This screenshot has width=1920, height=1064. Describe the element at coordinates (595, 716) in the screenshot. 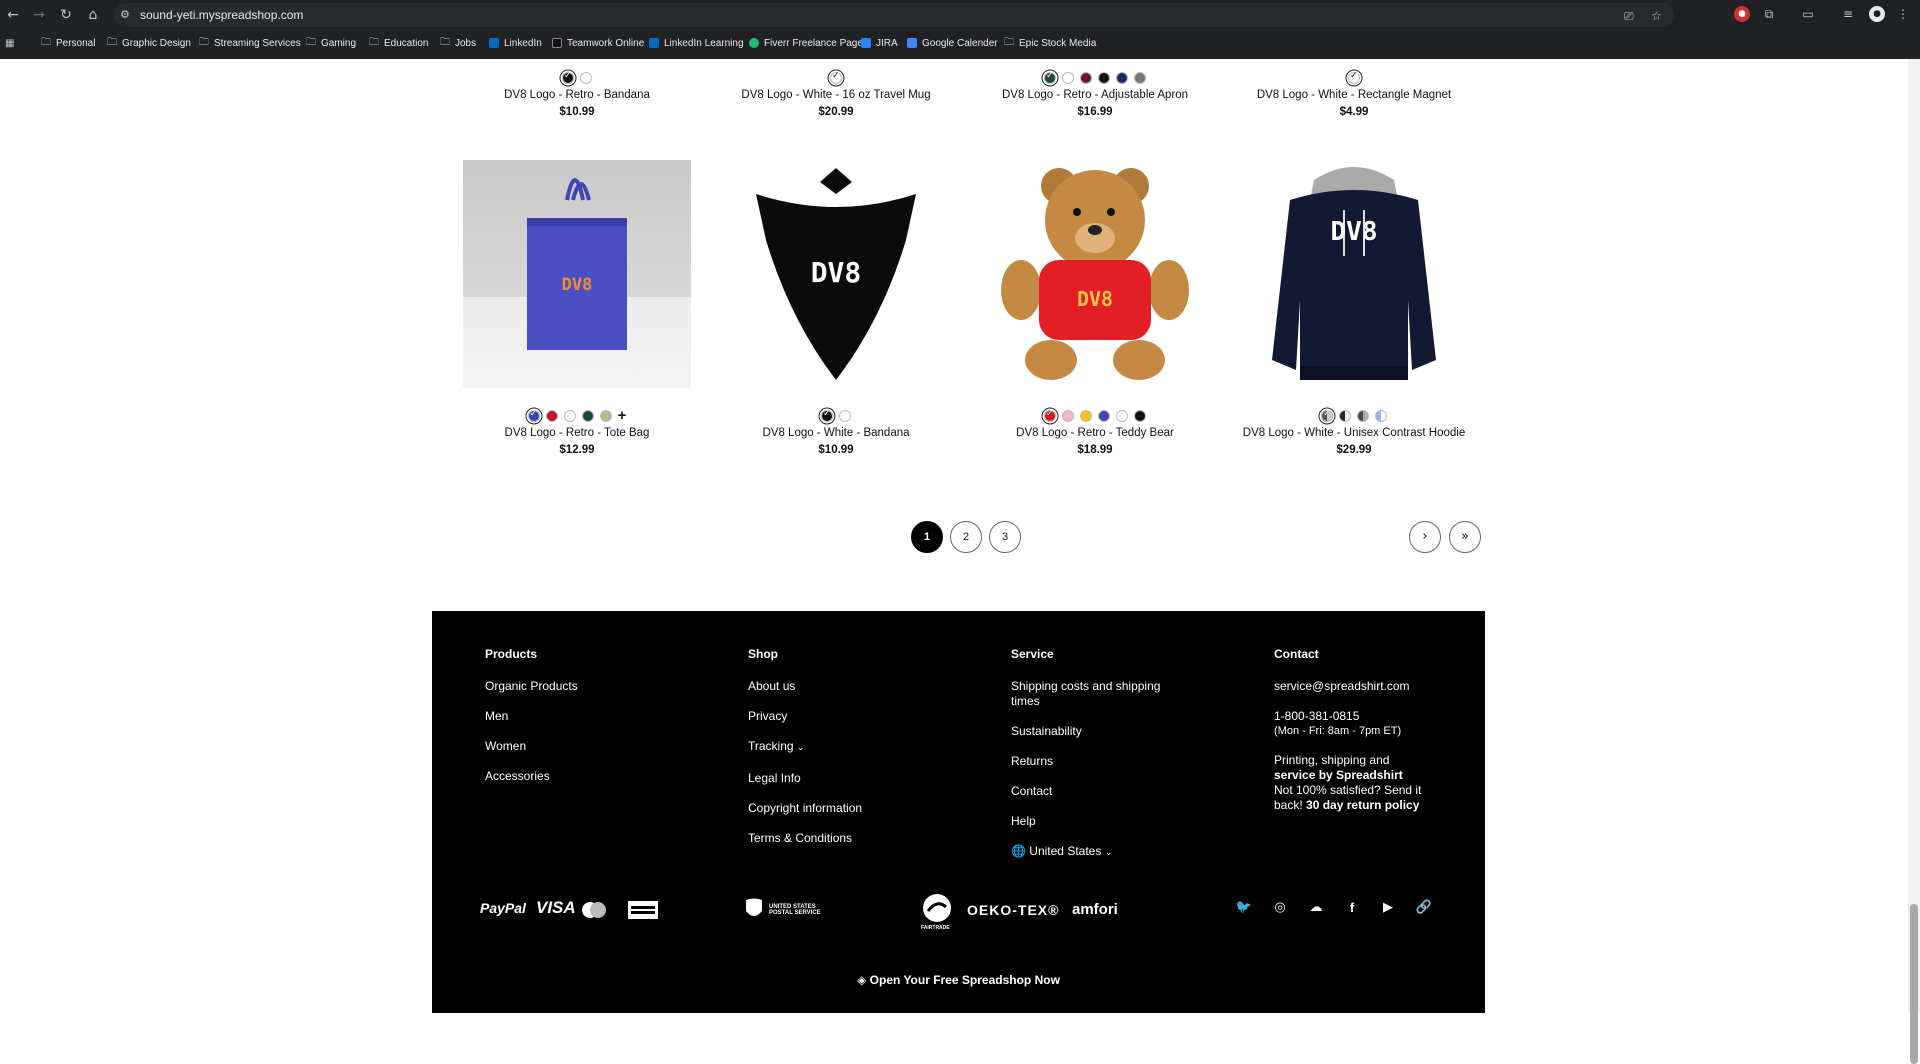

I see `footer-link: Men` at that location.